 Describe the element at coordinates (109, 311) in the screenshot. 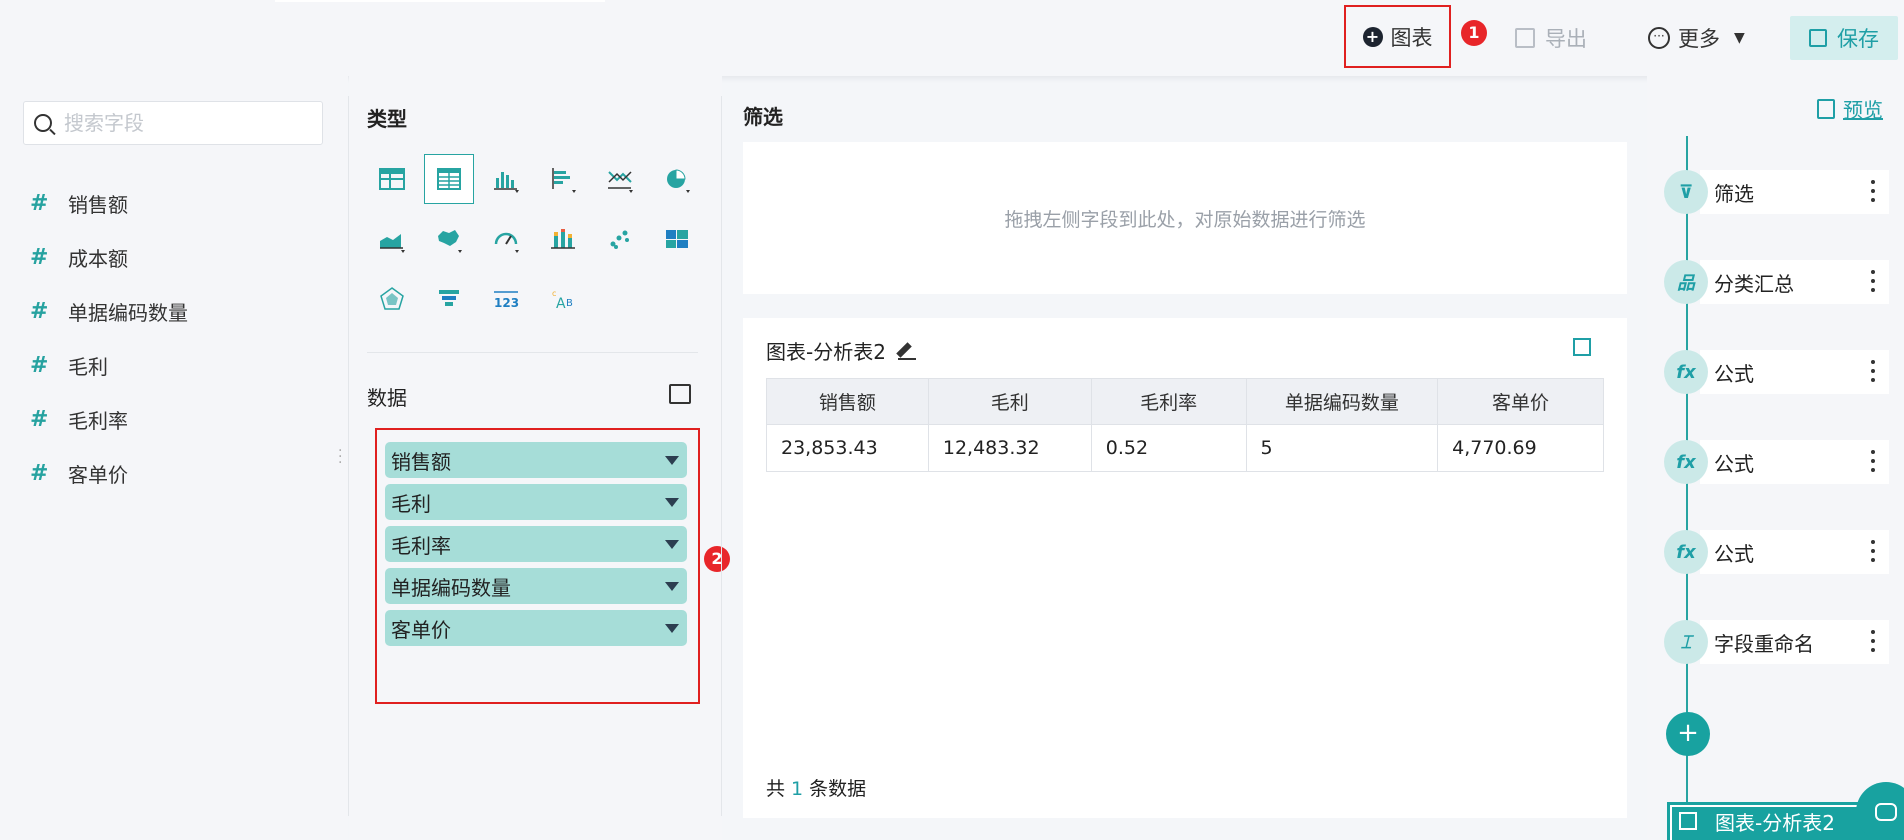

I see `field-item: # 单据编码数量` at that location.